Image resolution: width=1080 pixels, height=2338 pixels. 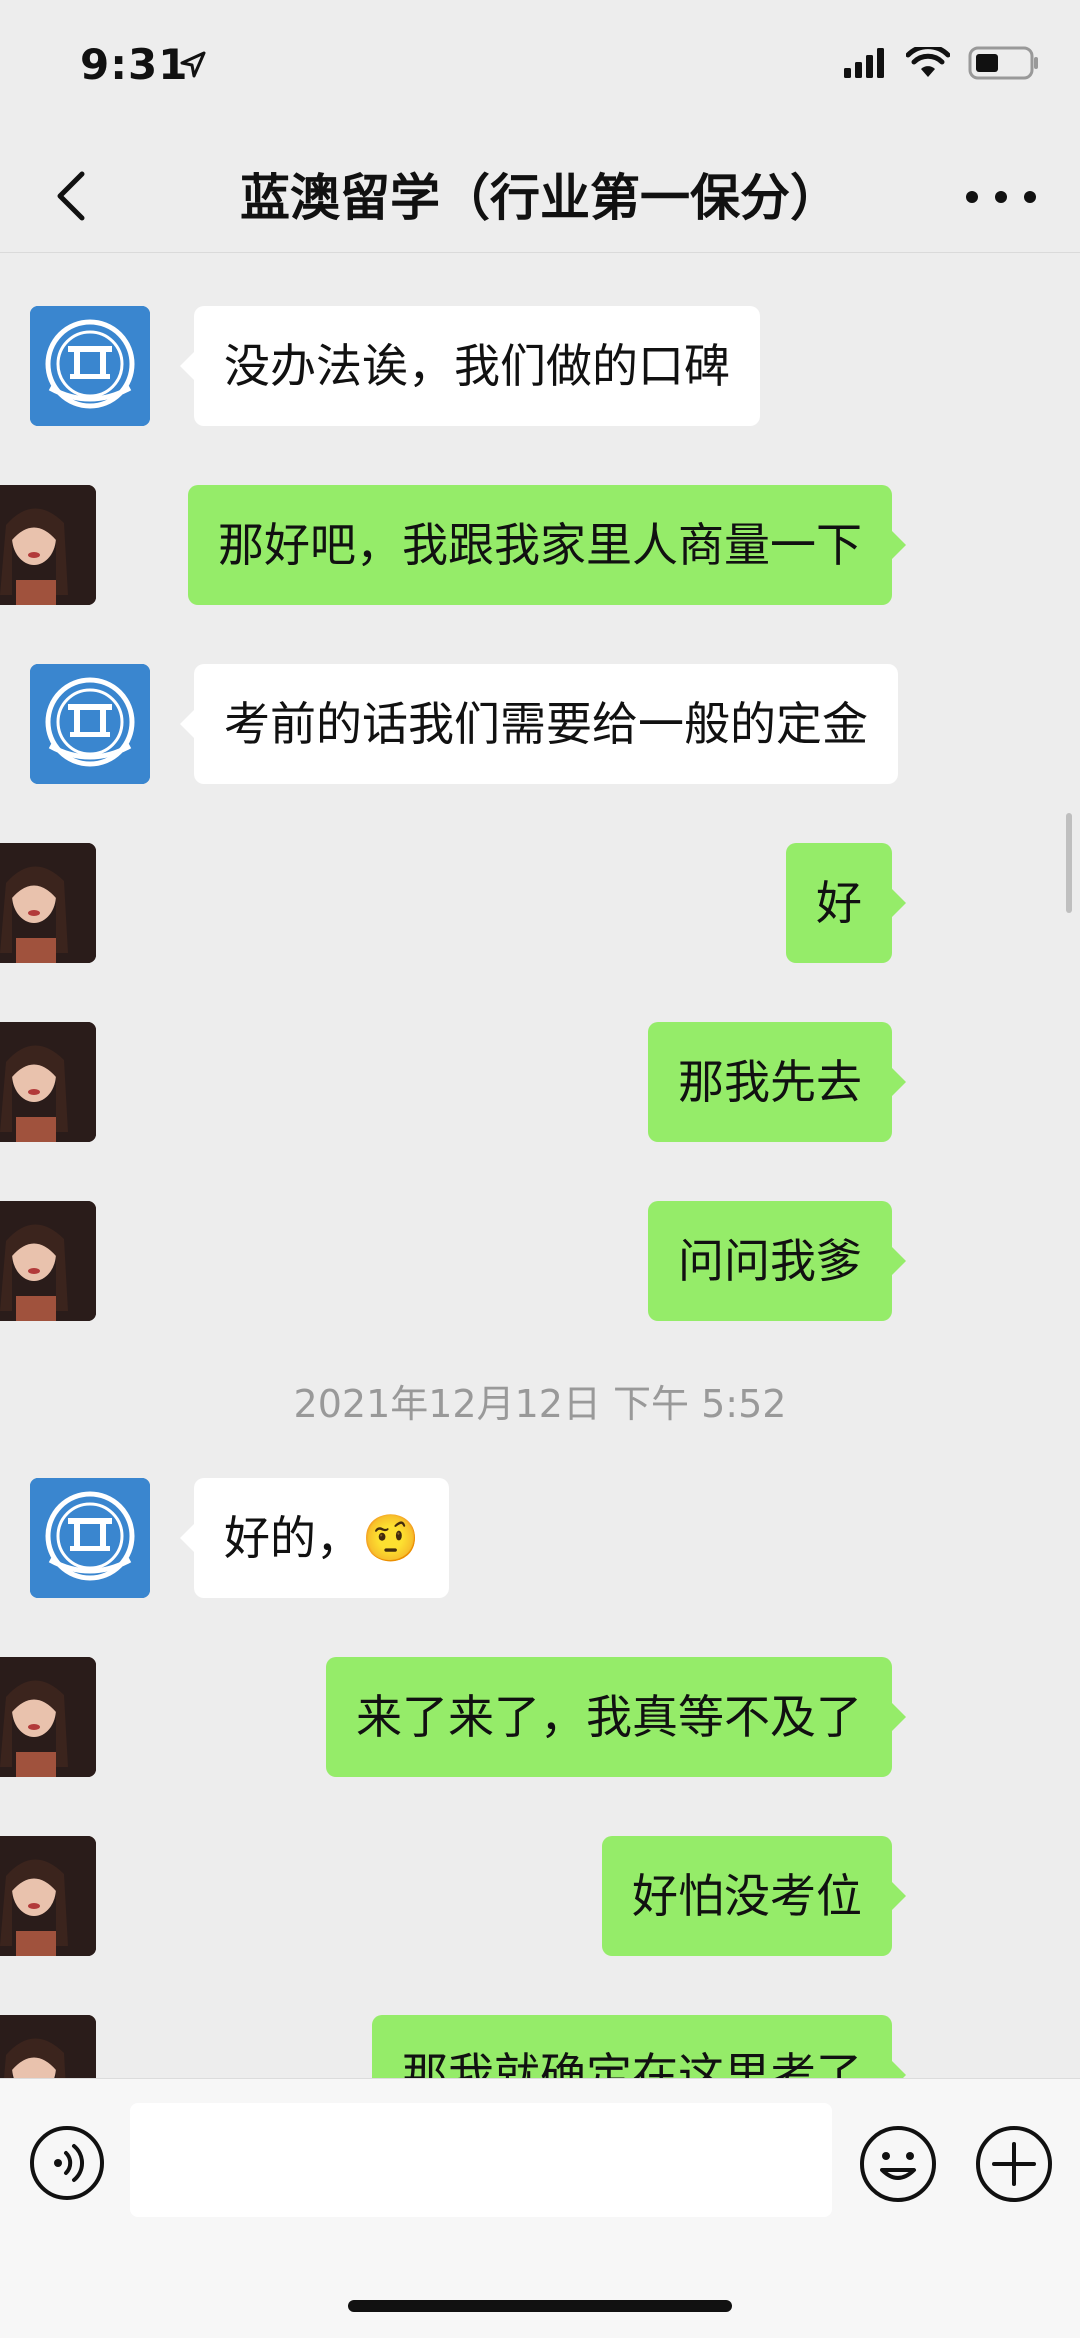 What do you see at coordinates (777, 1082) in the screenshot?
I see `message-bubble: 那我先去` at bounding box center [777, 1082].